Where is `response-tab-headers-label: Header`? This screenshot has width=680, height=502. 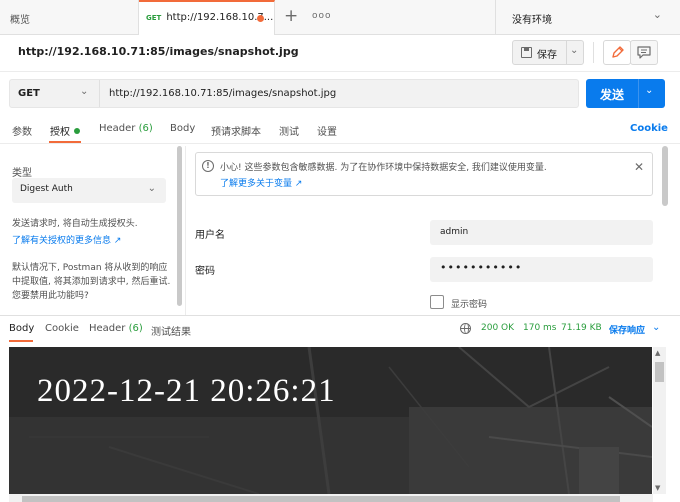
response-tab-headers-label: Header is located at coordinates (107, 328).